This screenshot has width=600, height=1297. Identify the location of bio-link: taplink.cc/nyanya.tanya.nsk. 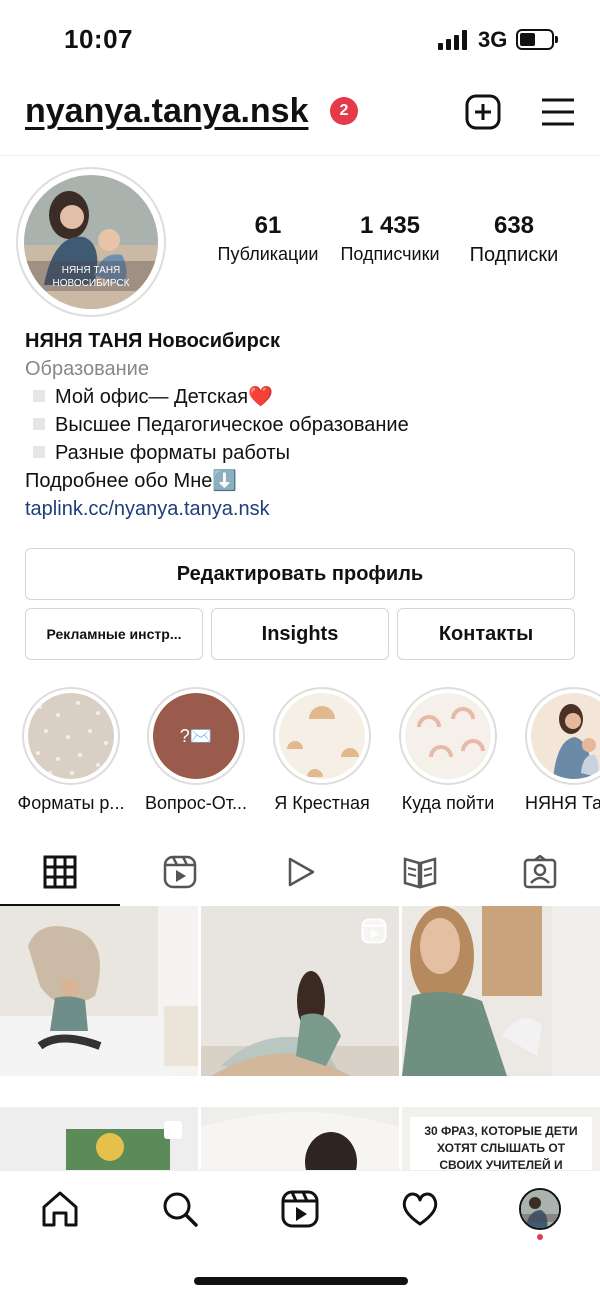
(305, 509).